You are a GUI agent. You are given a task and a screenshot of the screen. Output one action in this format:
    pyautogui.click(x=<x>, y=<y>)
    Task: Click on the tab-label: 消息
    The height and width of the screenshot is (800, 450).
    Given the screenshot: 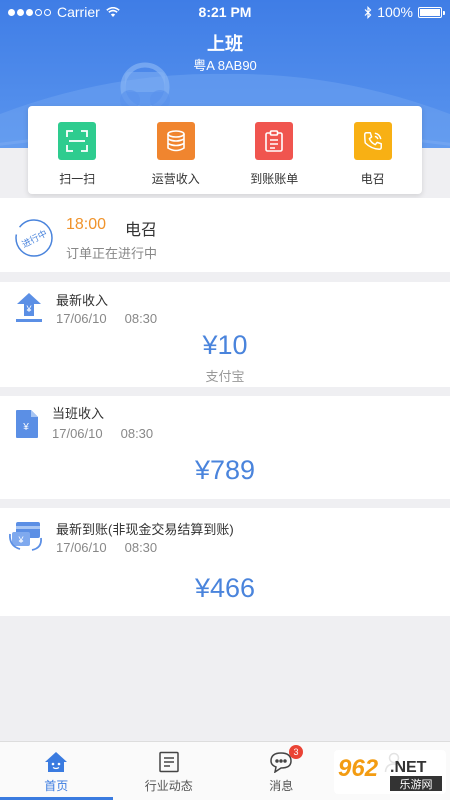 What is the action you would take?
    pyautogui.click(x=281, y=786)
    